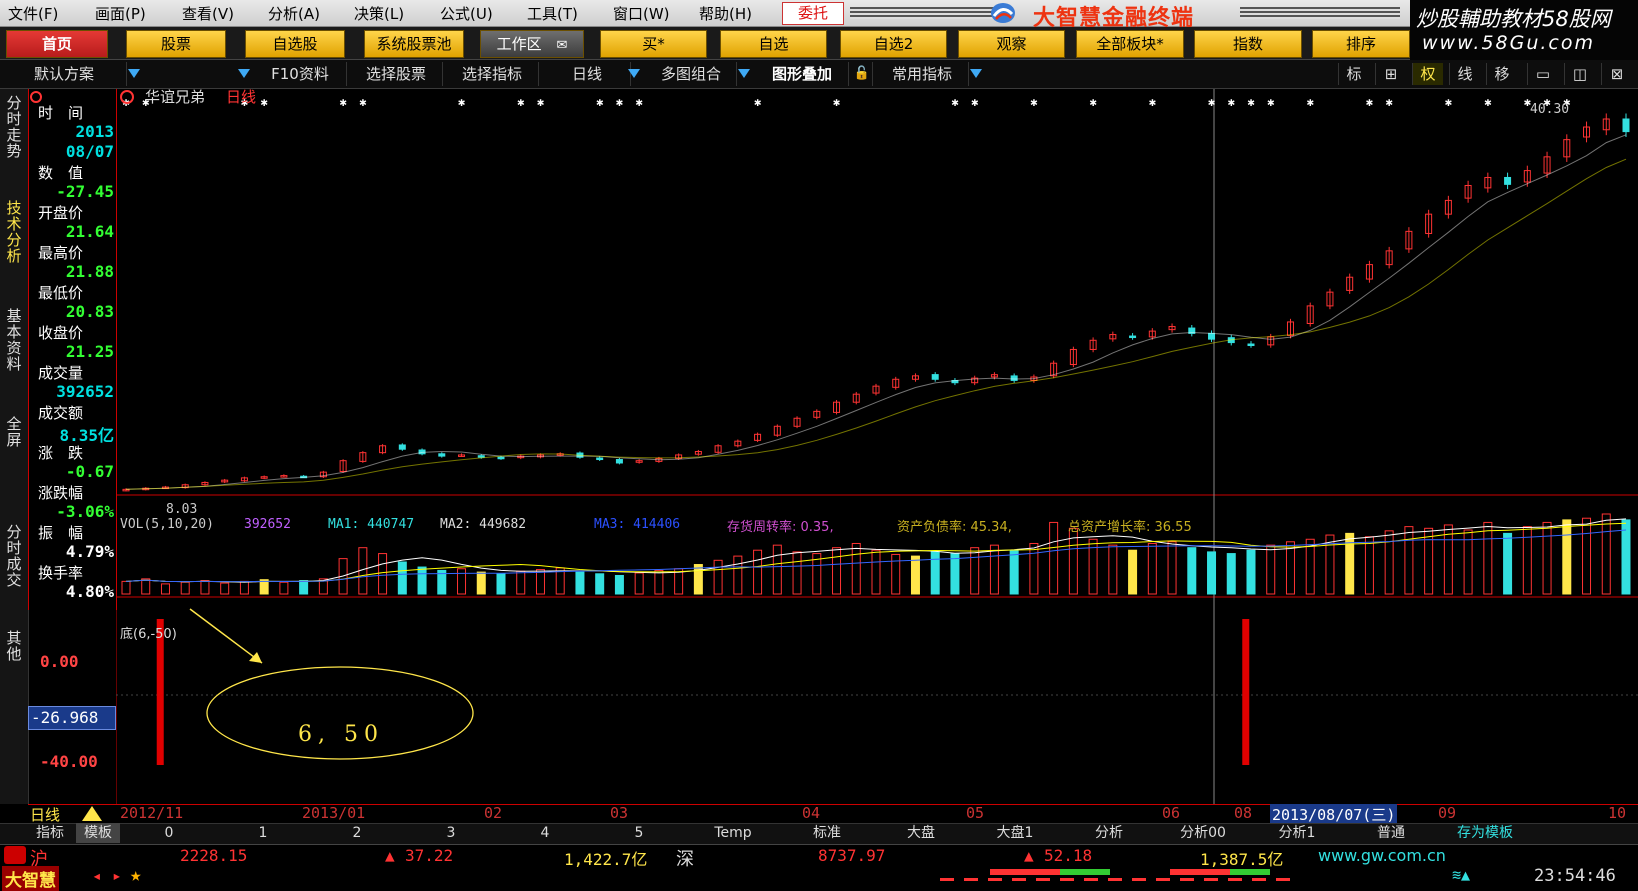 The width and height of the screenshot is (1638, 891). I want to click on window-icon: ▭, so click(1542, 74).